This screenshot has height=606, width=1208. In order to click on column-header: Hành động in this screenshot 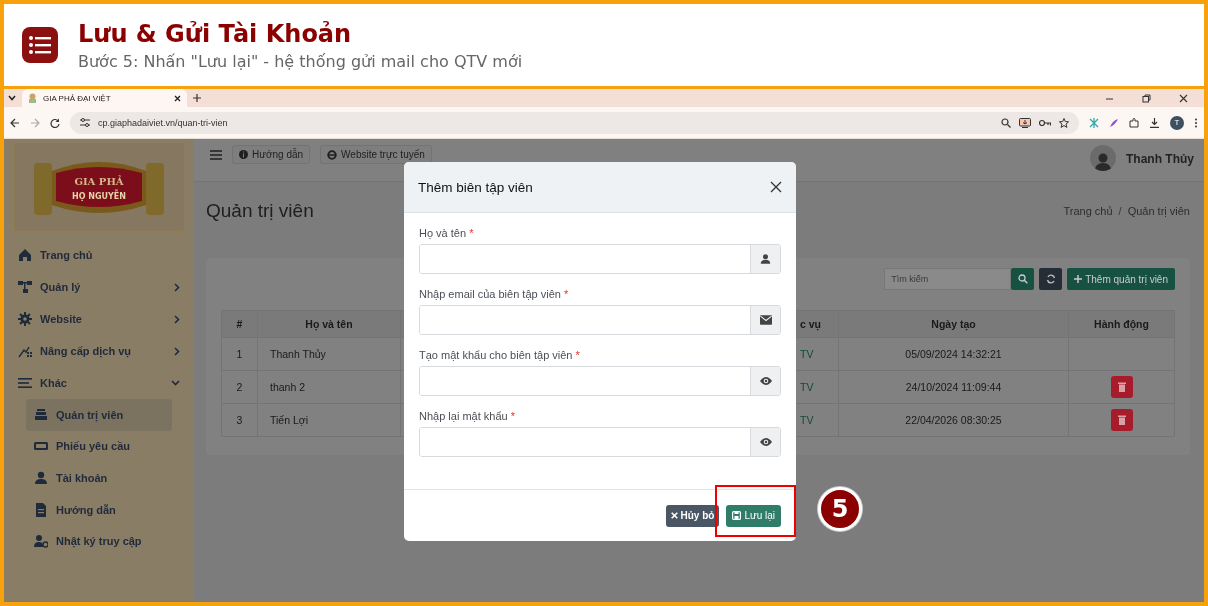, I will do `click(1121, 324)`.